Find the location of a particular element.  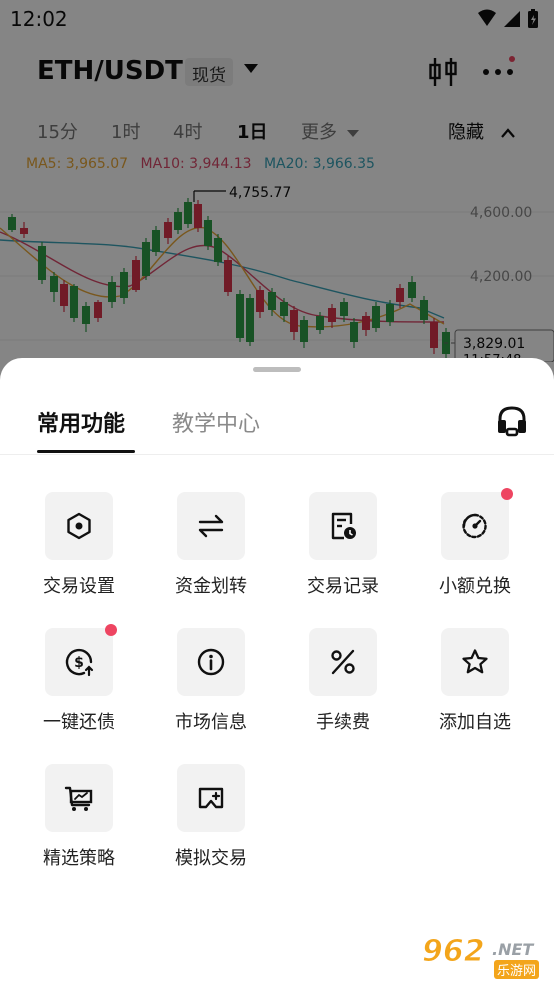

site-watermark: 962 .NET 乐游网 is located at coordinates (483, 957).